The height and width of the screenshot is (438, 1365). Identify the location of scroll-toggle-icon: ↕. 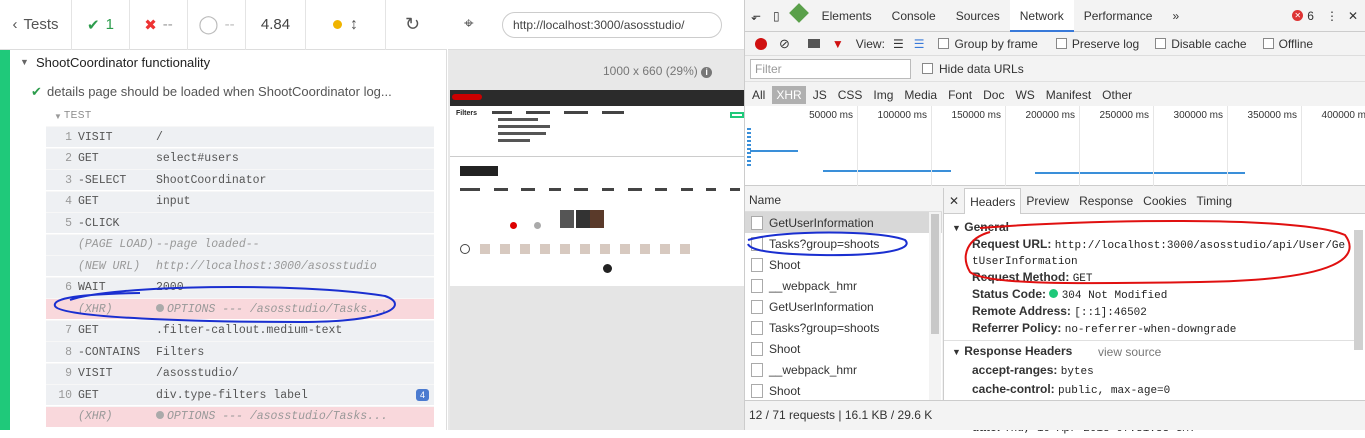
(354, 25).